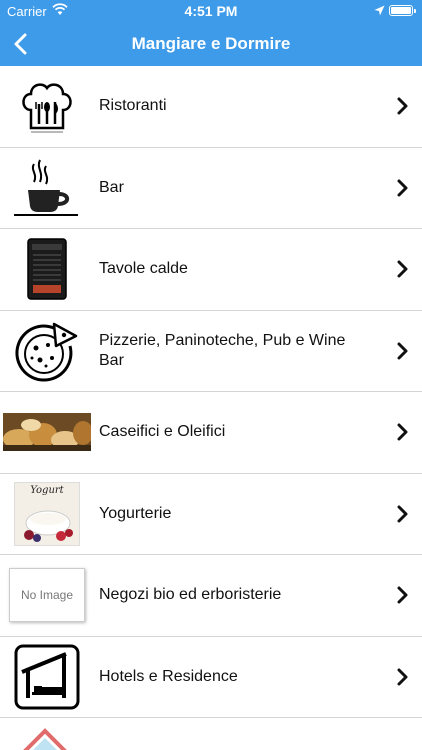  I want to click on yogurt-photo: Yogurt, so click(47, 513).